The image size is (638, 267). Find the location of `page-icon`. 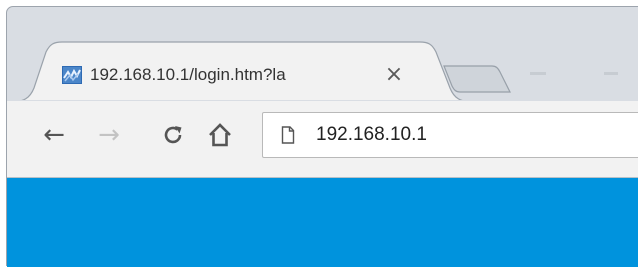

page-icon is located at coordinates (288, 135).